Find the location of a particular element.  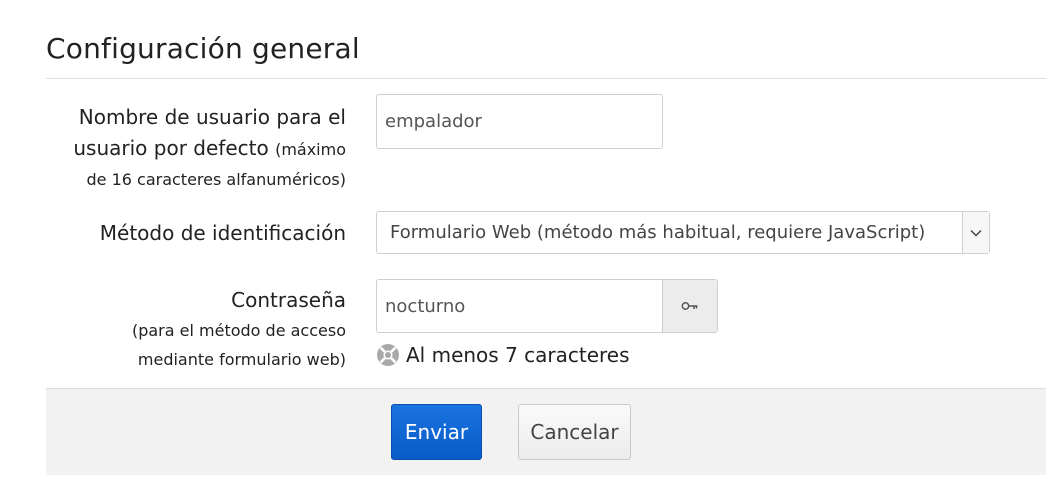

username-label-line1: Nombre de usuario para el is located at coordinates (212, 117).